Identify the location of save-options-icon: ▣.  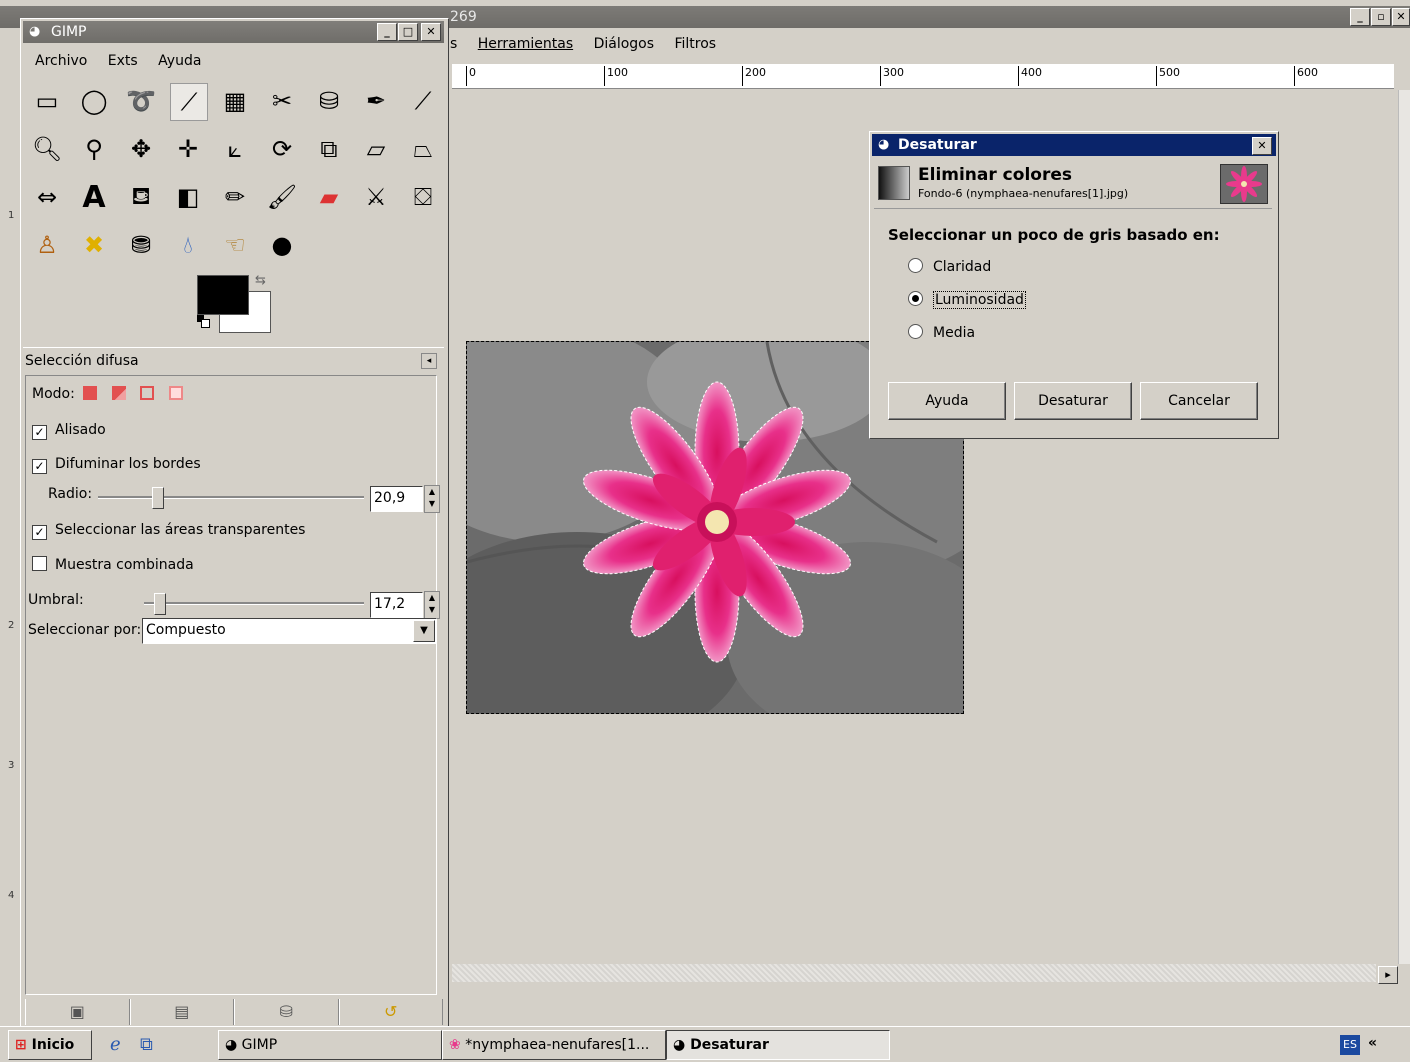
(77, 1012).